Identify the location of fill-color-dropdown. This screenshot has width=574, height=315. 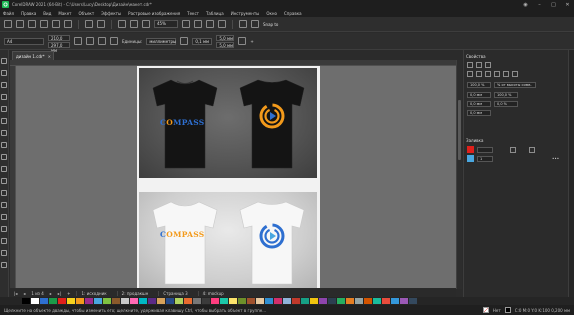
(485, 149).